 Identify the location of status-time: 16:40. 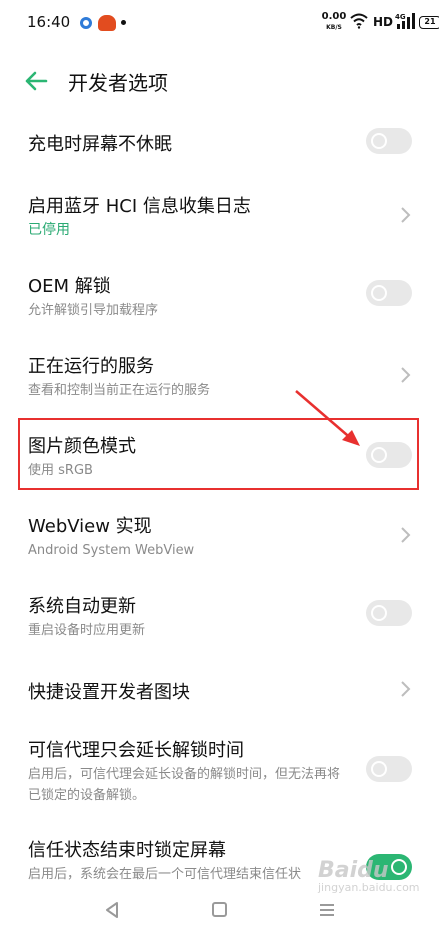
(49, 22).